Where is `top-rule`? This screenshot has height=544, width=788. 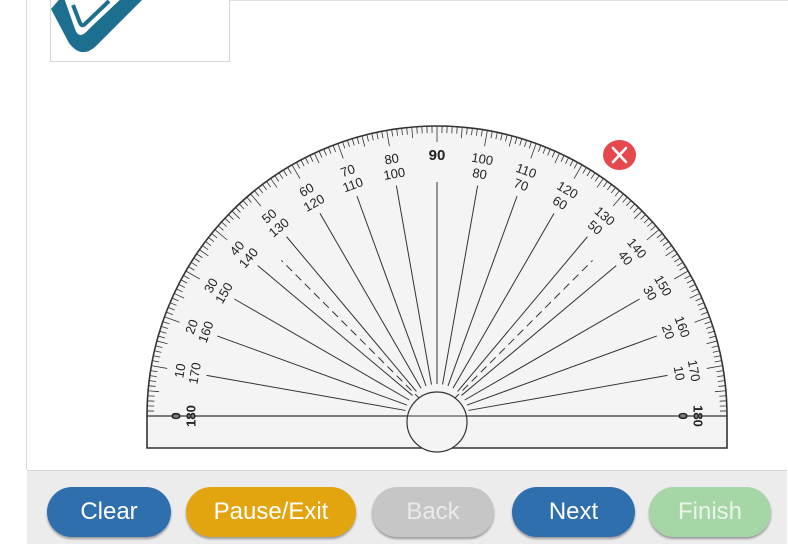 top-rule is located at coordinates (508, 0).